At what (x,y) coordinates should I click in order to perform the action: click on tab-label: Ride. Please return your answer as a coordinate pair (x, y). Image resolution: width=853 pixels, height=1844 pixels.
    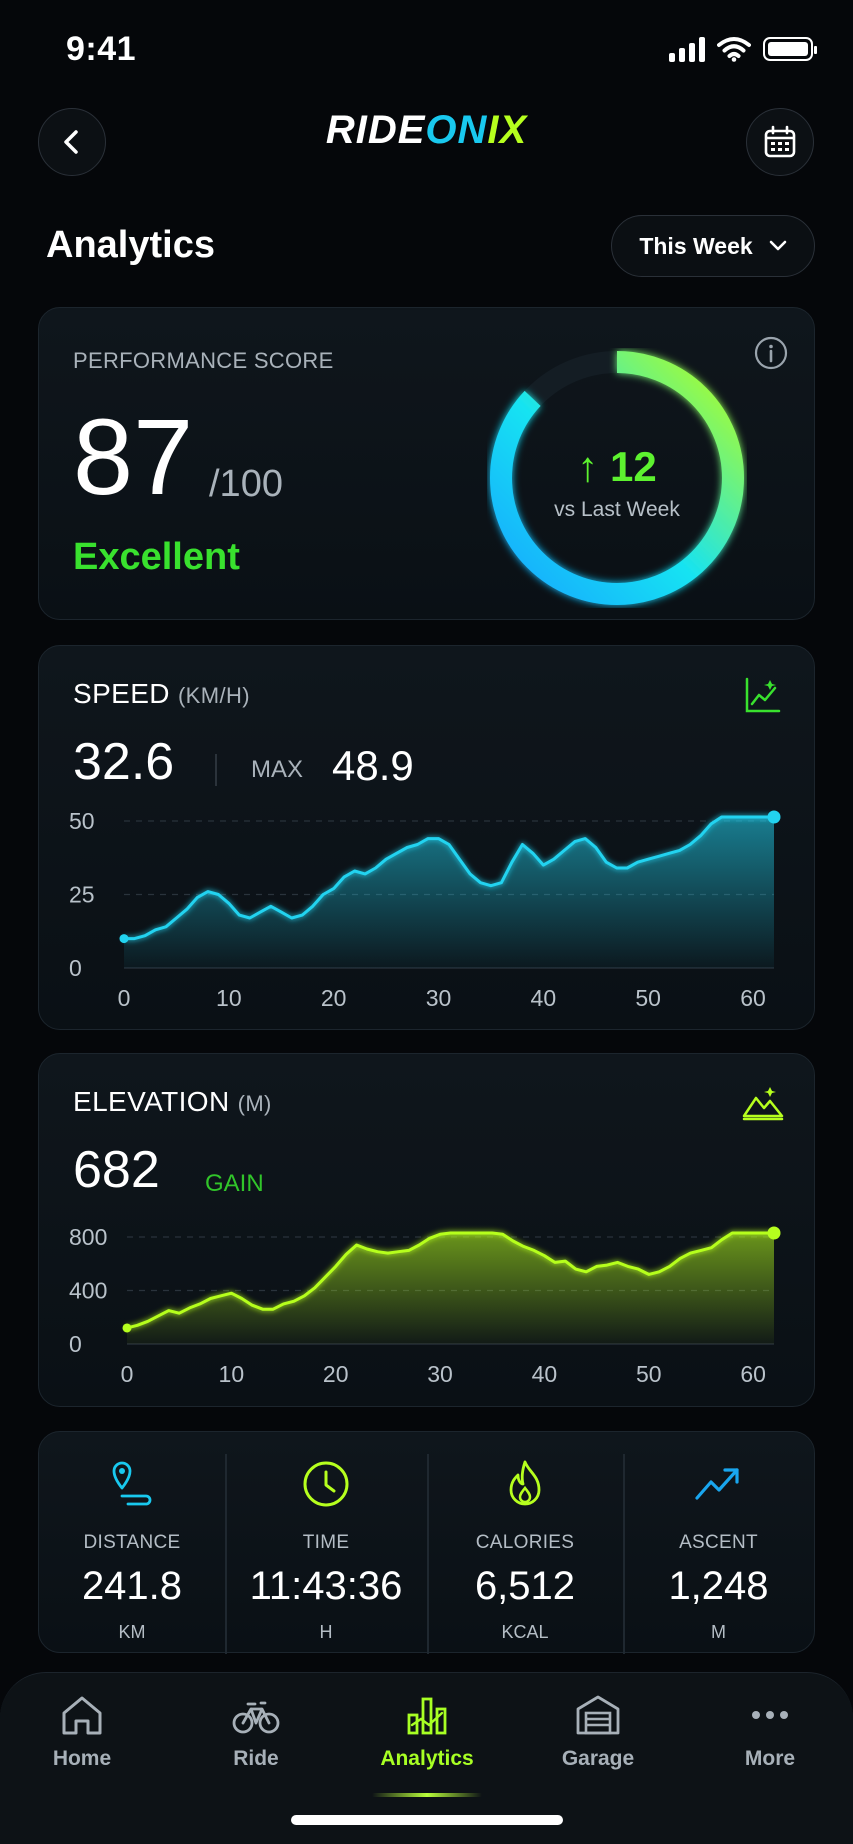
    Looking at the image, I should click on (256, 1758).